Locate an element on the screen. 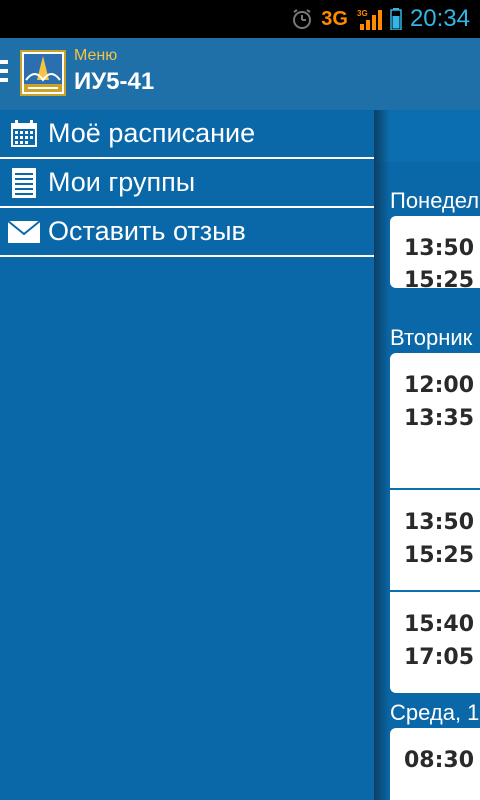 Image resolution: width=480 pixels, height=800 pixels. slot-end-time: 13:35 is located at coordinates (439, 418).